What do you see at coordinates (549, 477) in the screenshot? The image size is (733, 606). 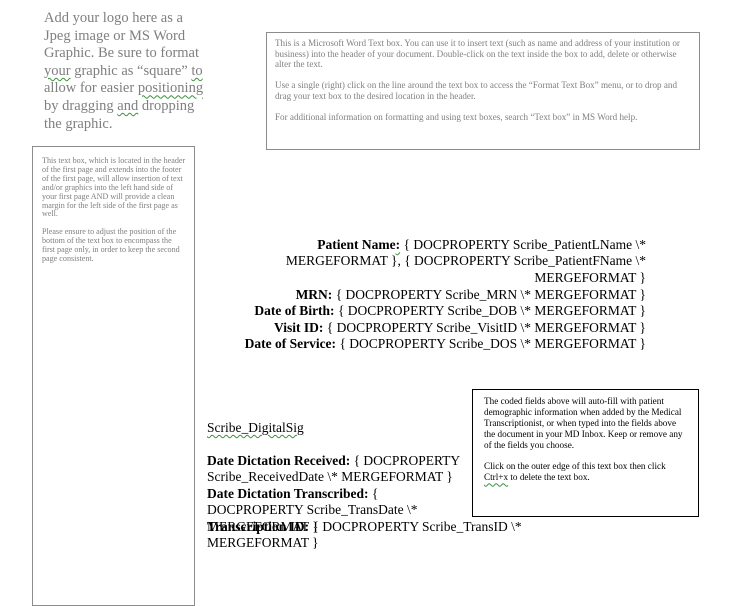 I see `note-text-part: to delete the text box.` at bounding box center [549, 477].